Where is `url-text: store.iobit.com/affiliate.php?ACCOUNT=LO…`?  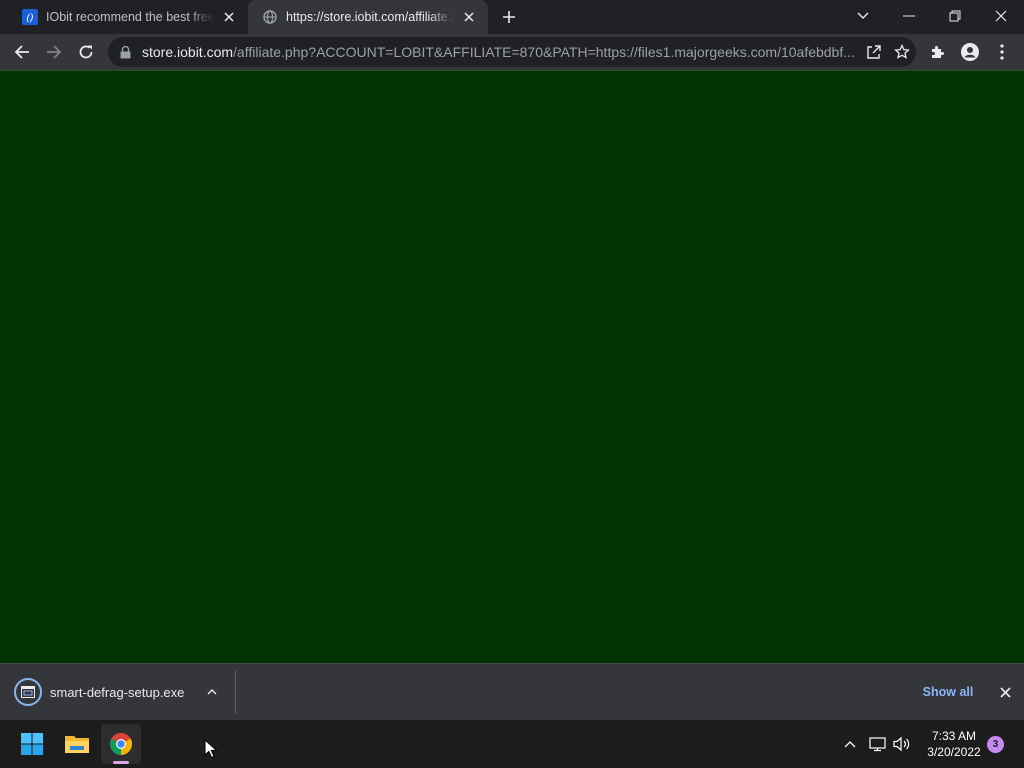 url-text: store.iobit.com/affiliate.php?ACCOUNT=LO… is located at coordinates (501, 52).